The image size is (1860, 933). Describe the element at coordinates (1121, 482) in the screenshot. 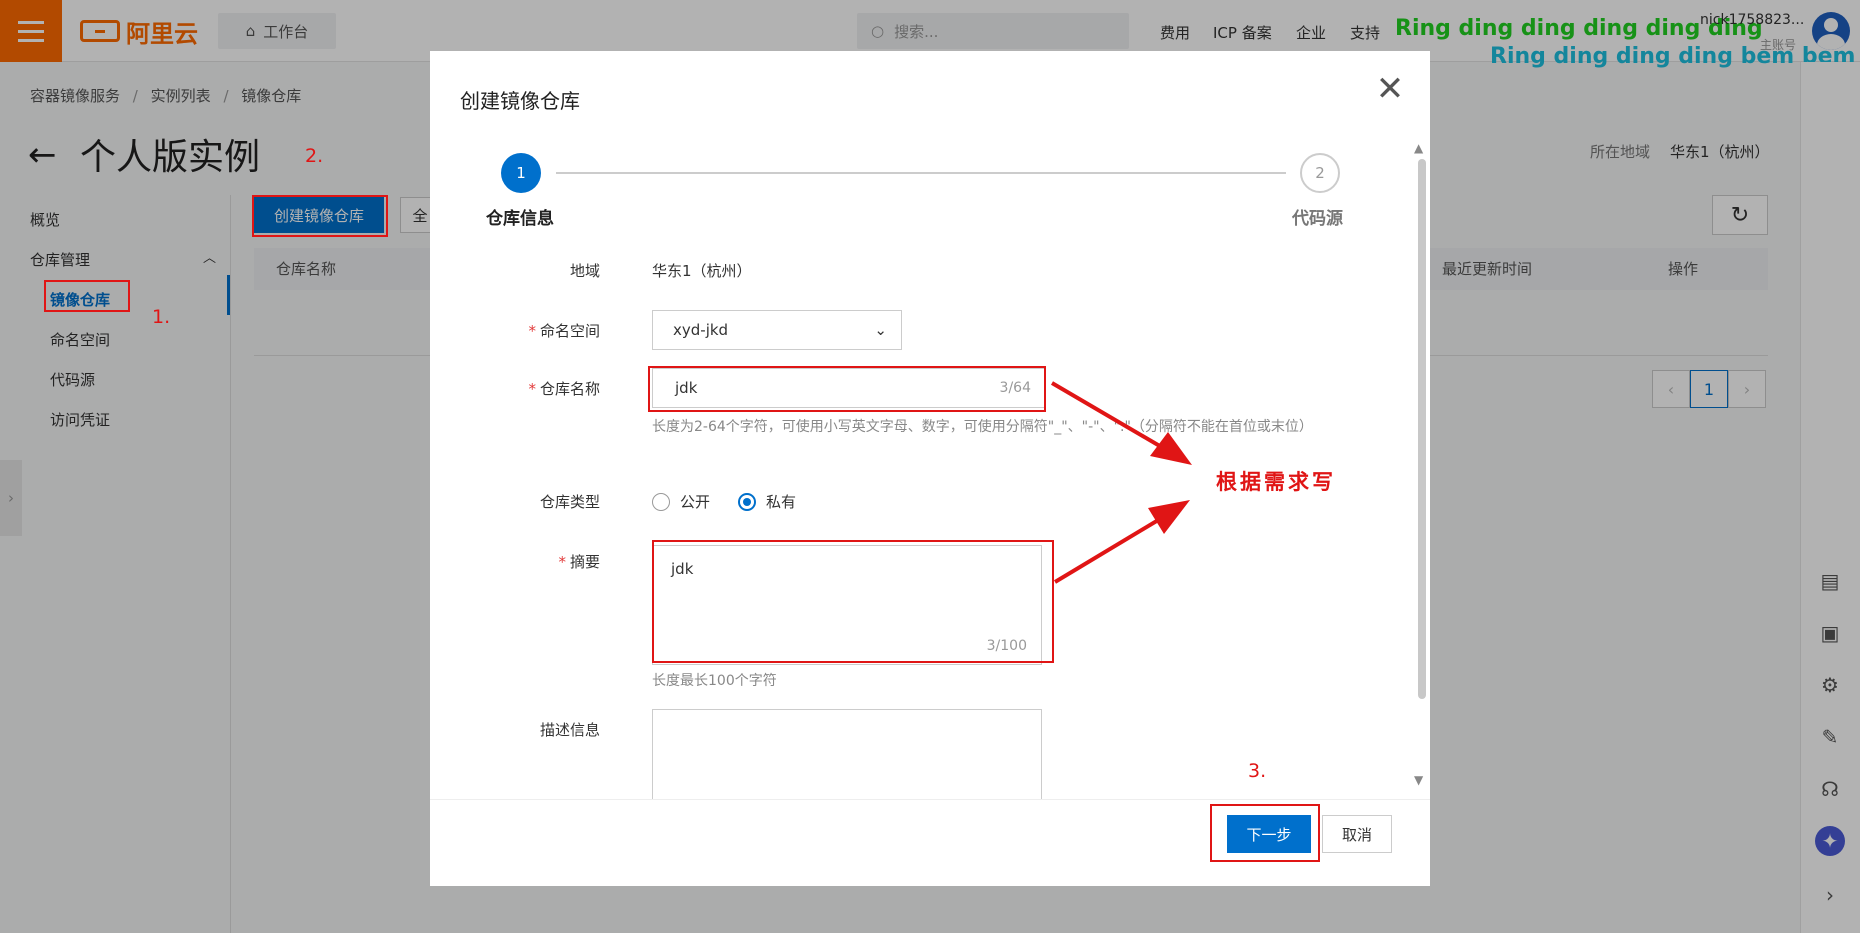

I see `annotation-arrows` at that location.